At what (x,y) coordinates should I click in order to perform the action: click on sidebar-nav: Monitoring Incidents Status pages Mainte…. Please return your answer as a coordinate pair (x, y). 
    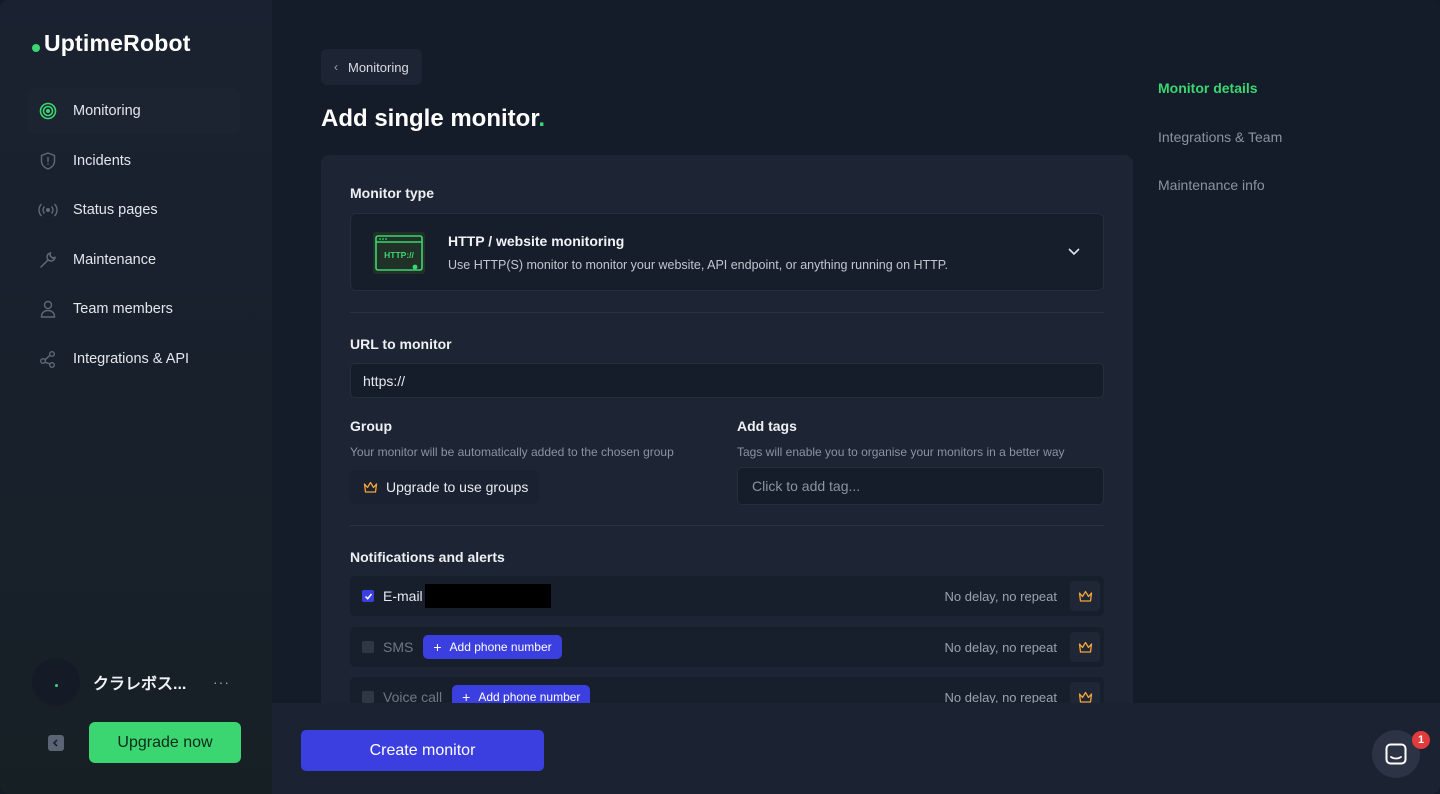
    Looking at the image, I should click on (134, 237).